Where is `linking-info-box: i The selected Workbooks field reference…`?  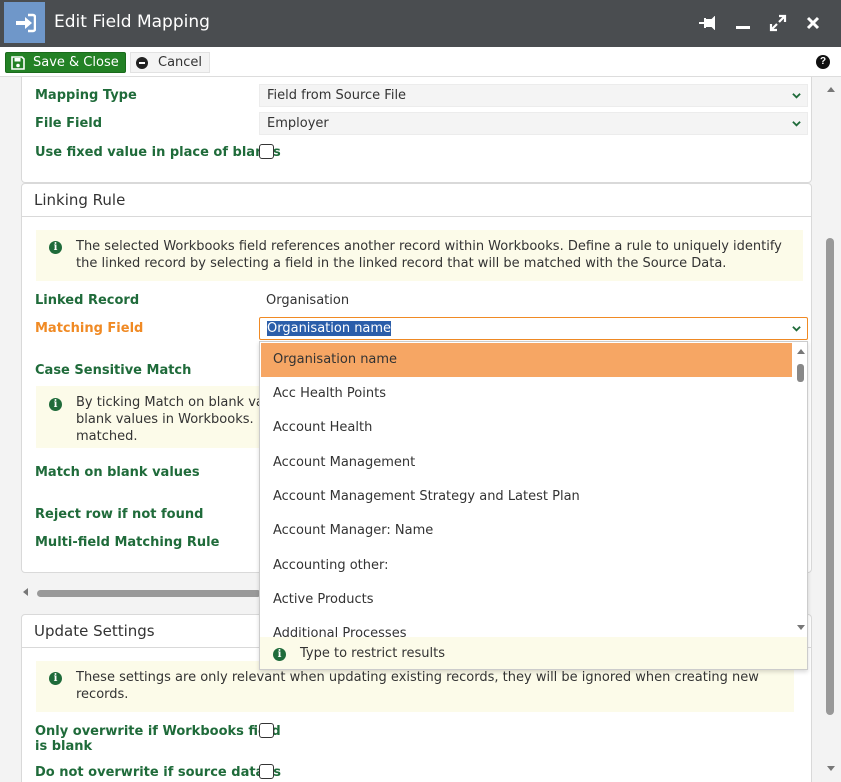
linking-info-box: i The selected Workbooks field reference… is located at coordinates (419, 255).